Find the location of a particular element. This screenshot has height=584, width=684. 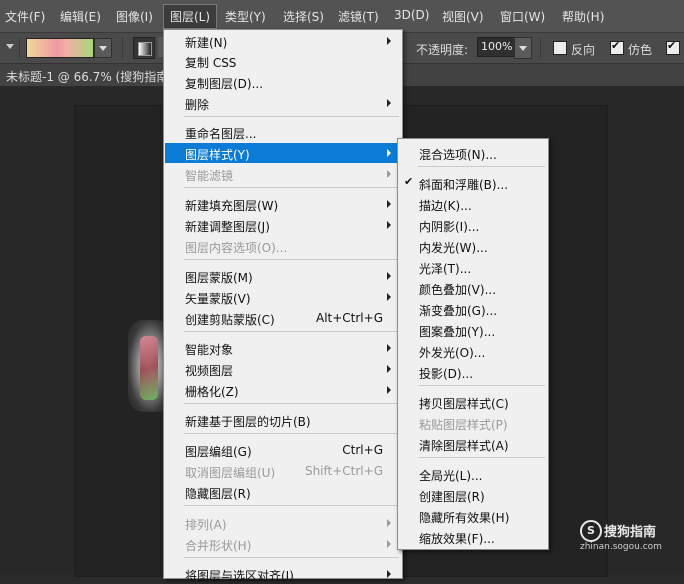

linear-gradient-icon is located at coordinates (145, 49).